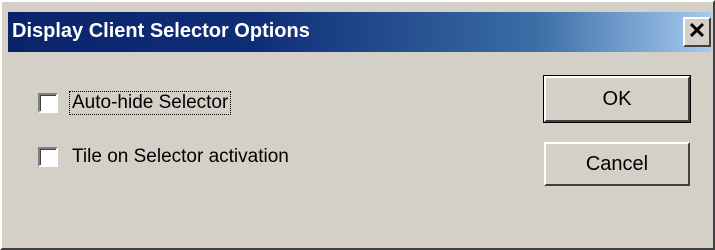 This screenshot has height=250, width=715. I want to click on cancel-button: Cancel, so click(617, 164).